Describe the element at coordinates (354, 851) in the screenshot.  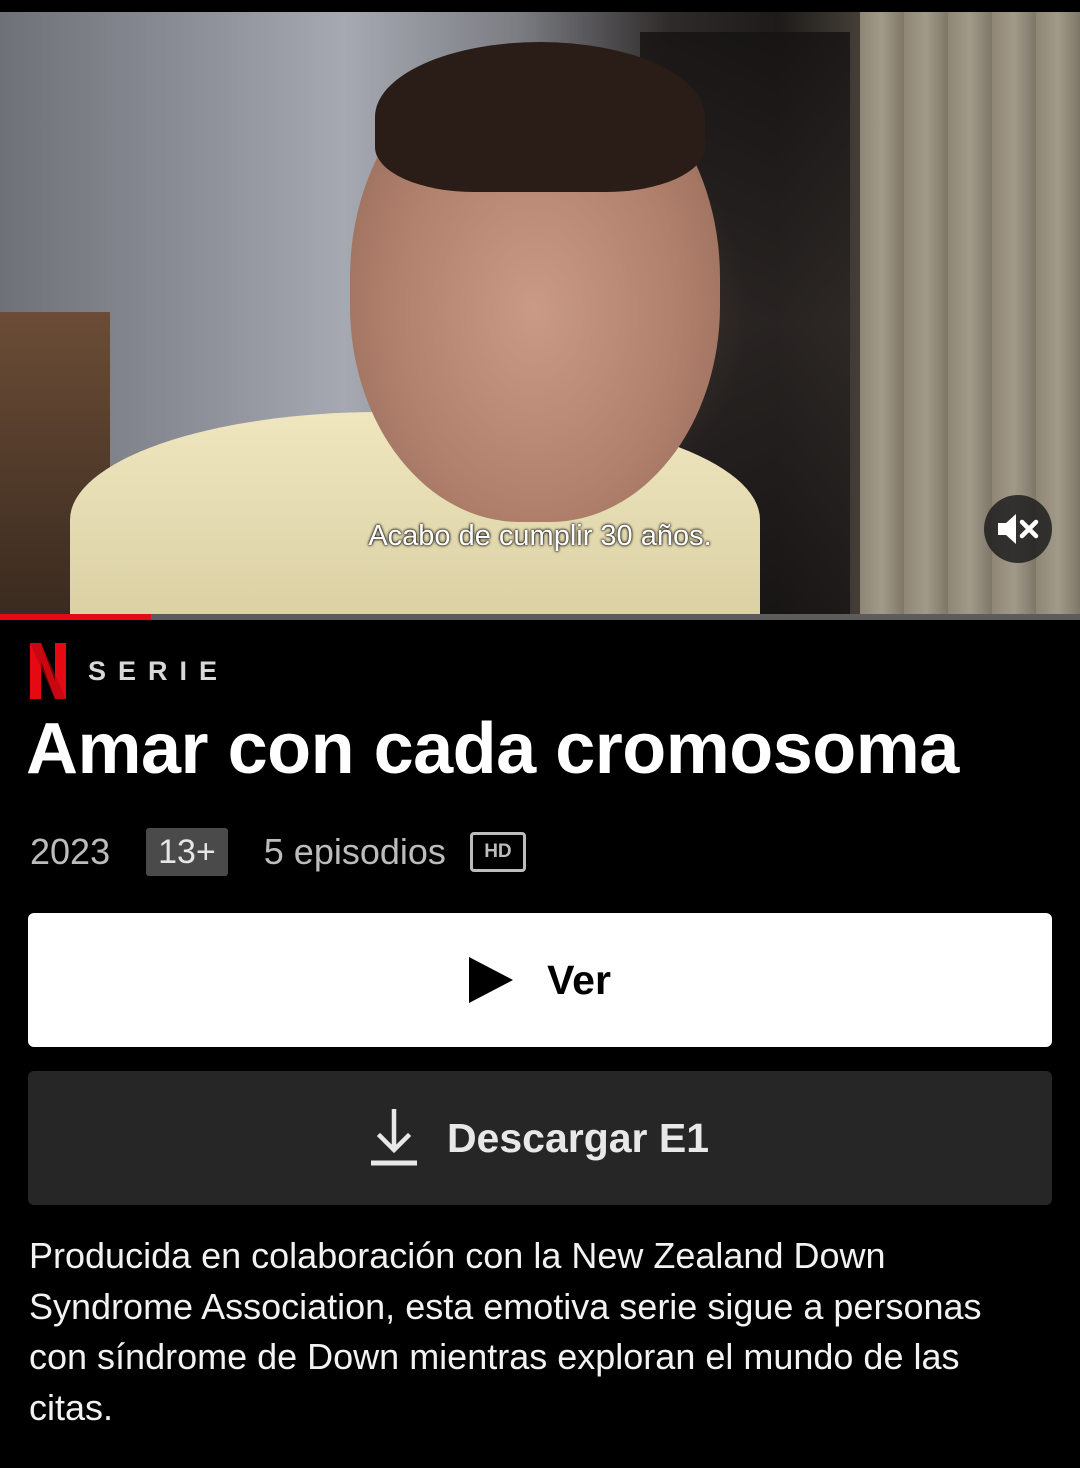
I see `episode-count: 5 episodios` at that location.